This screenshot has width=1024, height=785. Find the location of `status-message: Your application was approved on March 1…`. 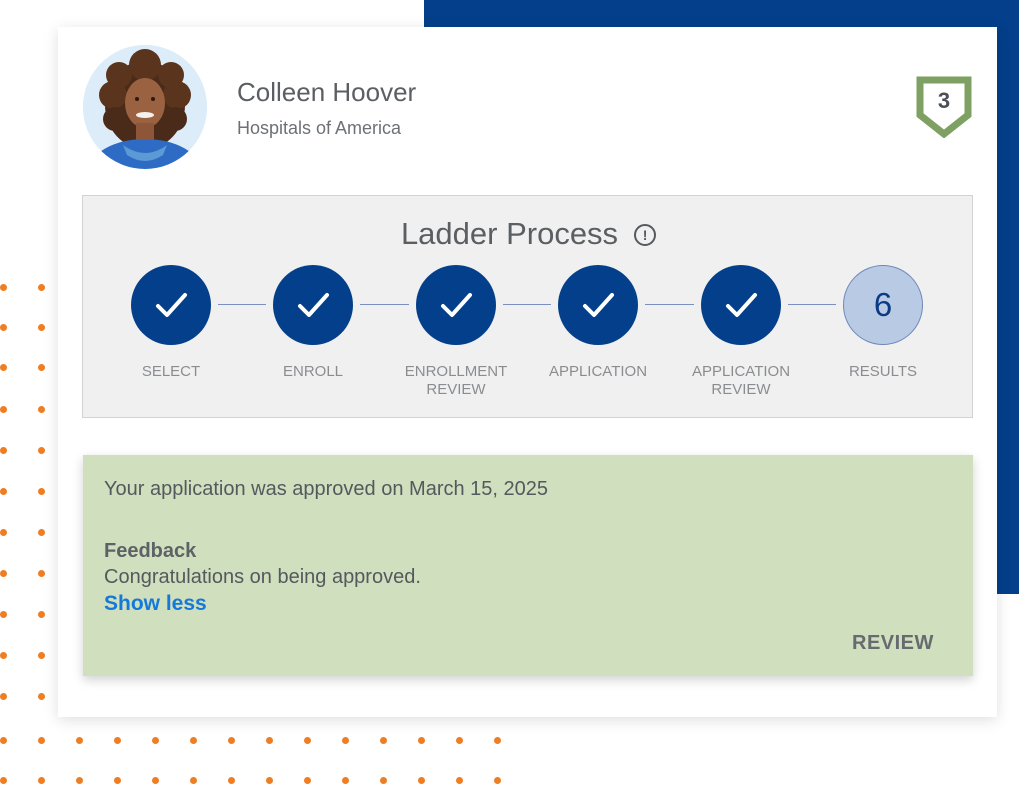

status-message: Your application was approved on March 1… is located at coordinates (326, 489).